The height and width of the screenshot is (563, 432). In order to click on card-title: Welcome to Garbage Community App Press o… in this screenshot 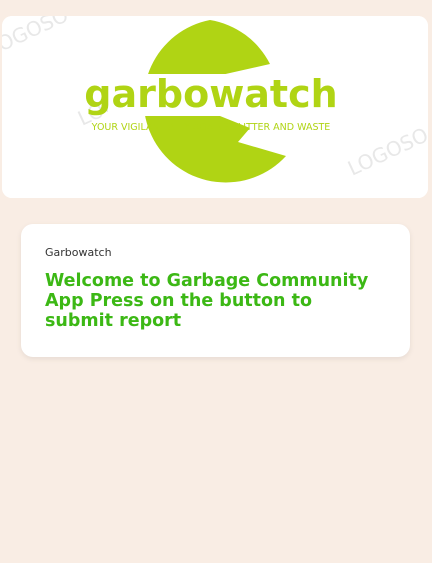, I will do `click(207, 301)`.